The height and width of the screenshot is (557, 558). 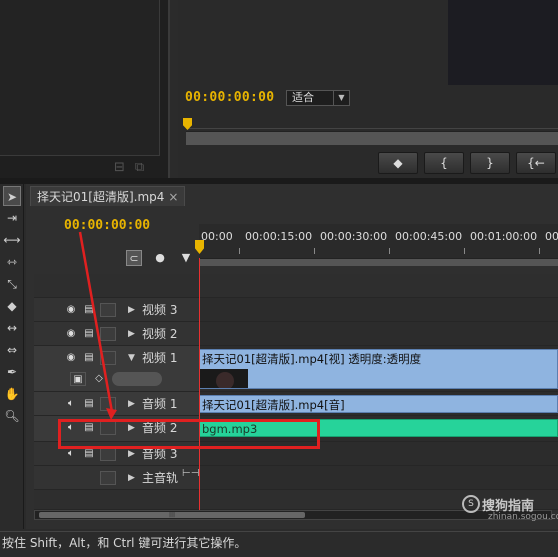 I want to click on new-item-icon: ⧉, so click(x=144, y=167).